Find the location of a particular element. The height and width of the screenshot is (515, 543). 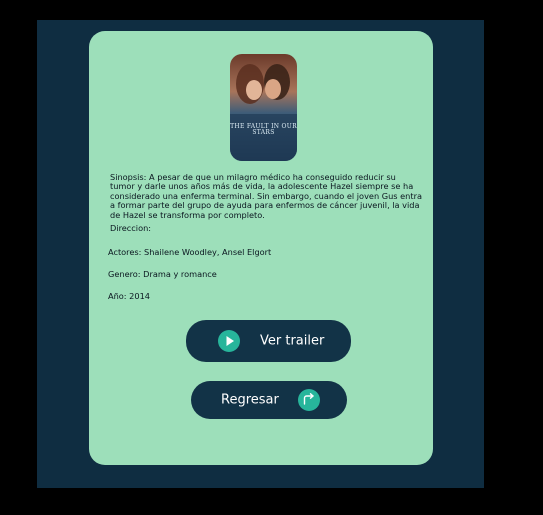

movie-poster: THE FAULT IN OUR STARS is located at coordinates (263, 107).